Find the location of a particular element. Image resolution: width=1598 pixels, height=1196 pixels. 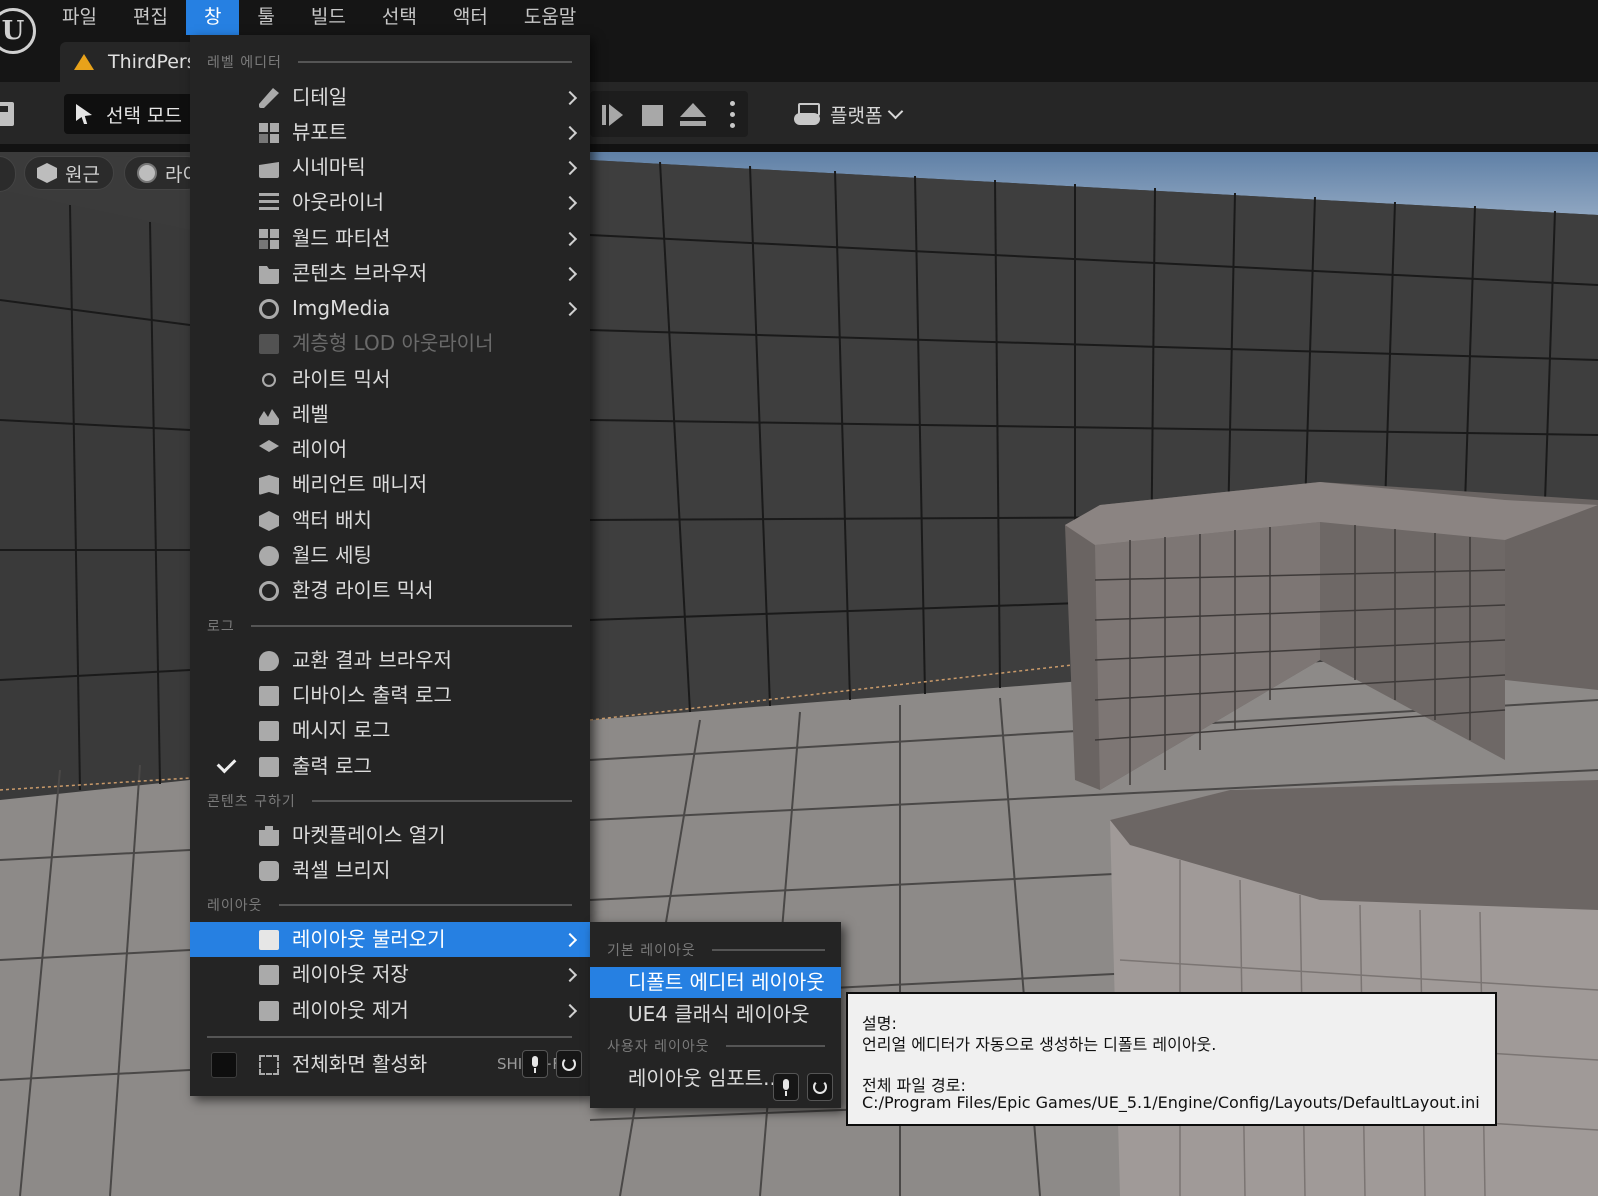

menu-item-label: 계층형 LOD 아웃라이너 is located at coordinates (393, 343).